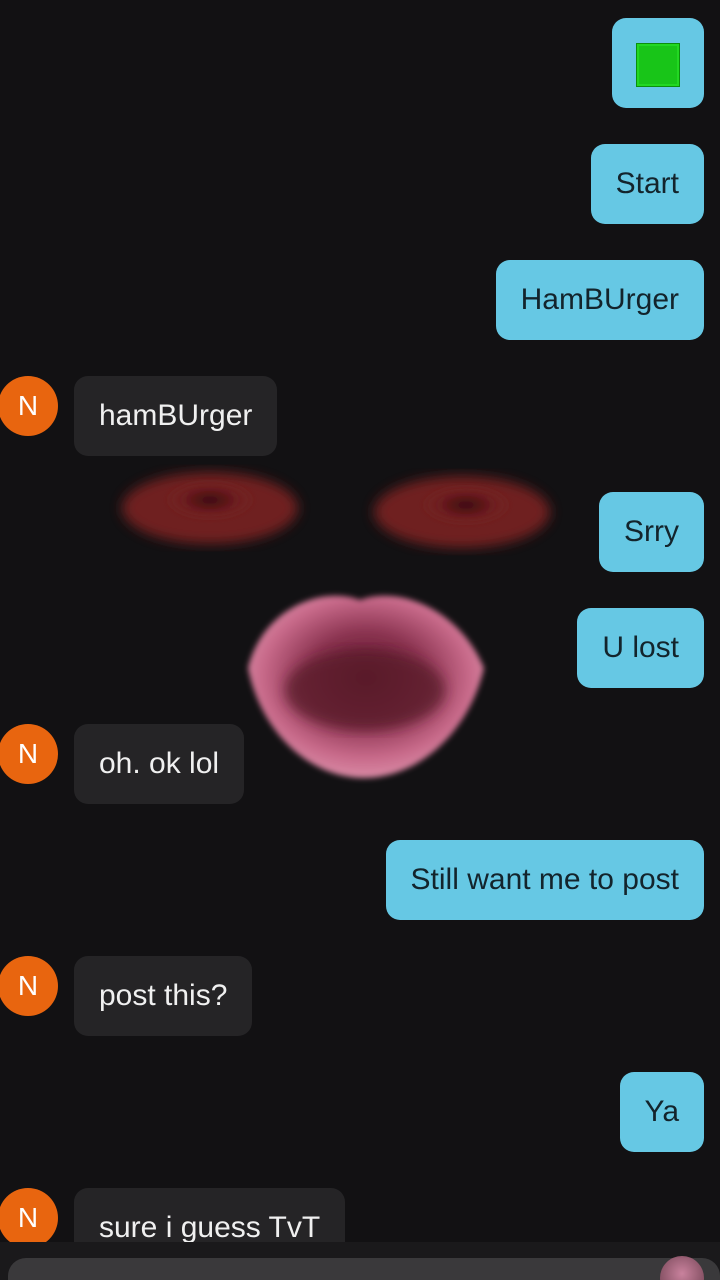 This screenshot has height=1280, width=720. I want to click on green-square-icon, so click(658, 65).